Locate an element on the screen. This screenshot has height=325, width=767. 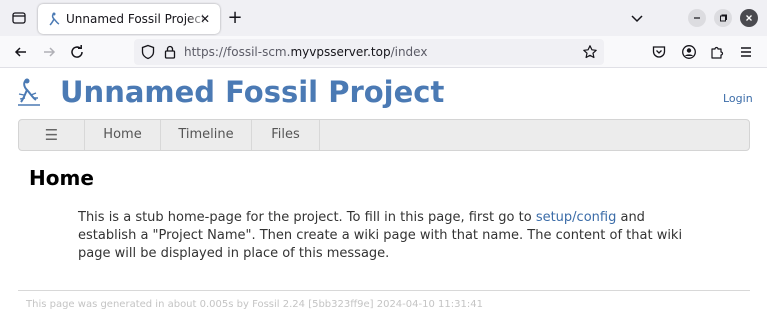
restore-window-icon is located at coordinates (723, 18).